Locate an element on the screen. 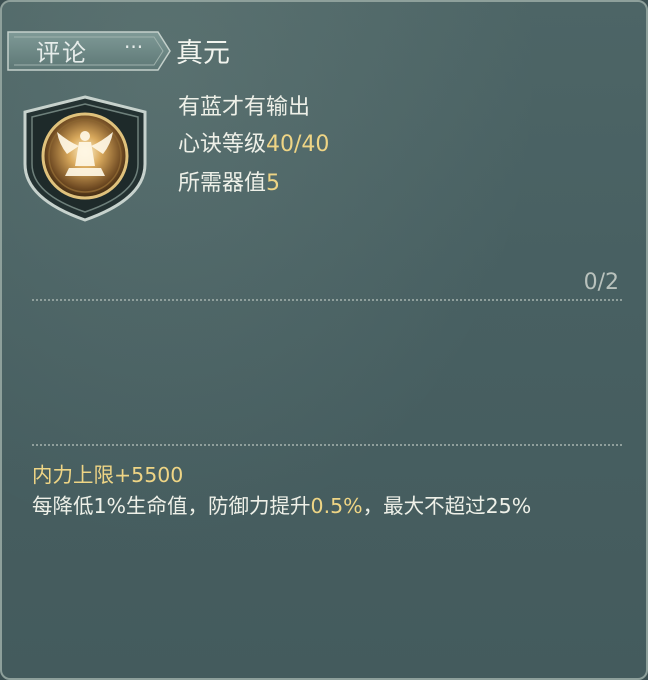 This screenshot has width=648, height=680. effect-line-2: 每降低1%生命值，防御力提升0.5%，最大不超过25% is located at coordinates (330, 506).